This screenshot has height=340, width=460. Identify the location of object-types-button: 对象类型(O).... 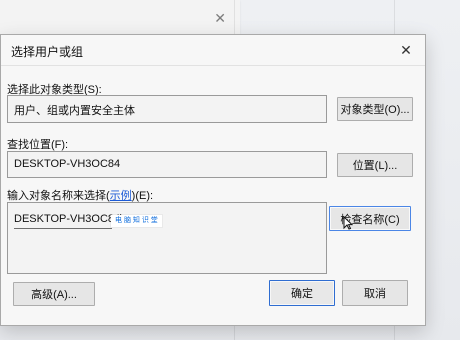
(375, 109).